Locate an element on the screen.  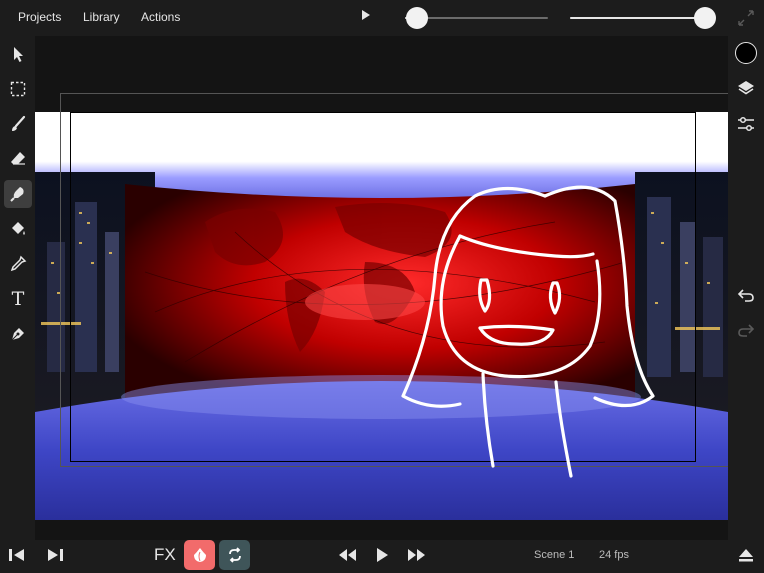
text-tool-icon: T is located at coordinates (18, 299).